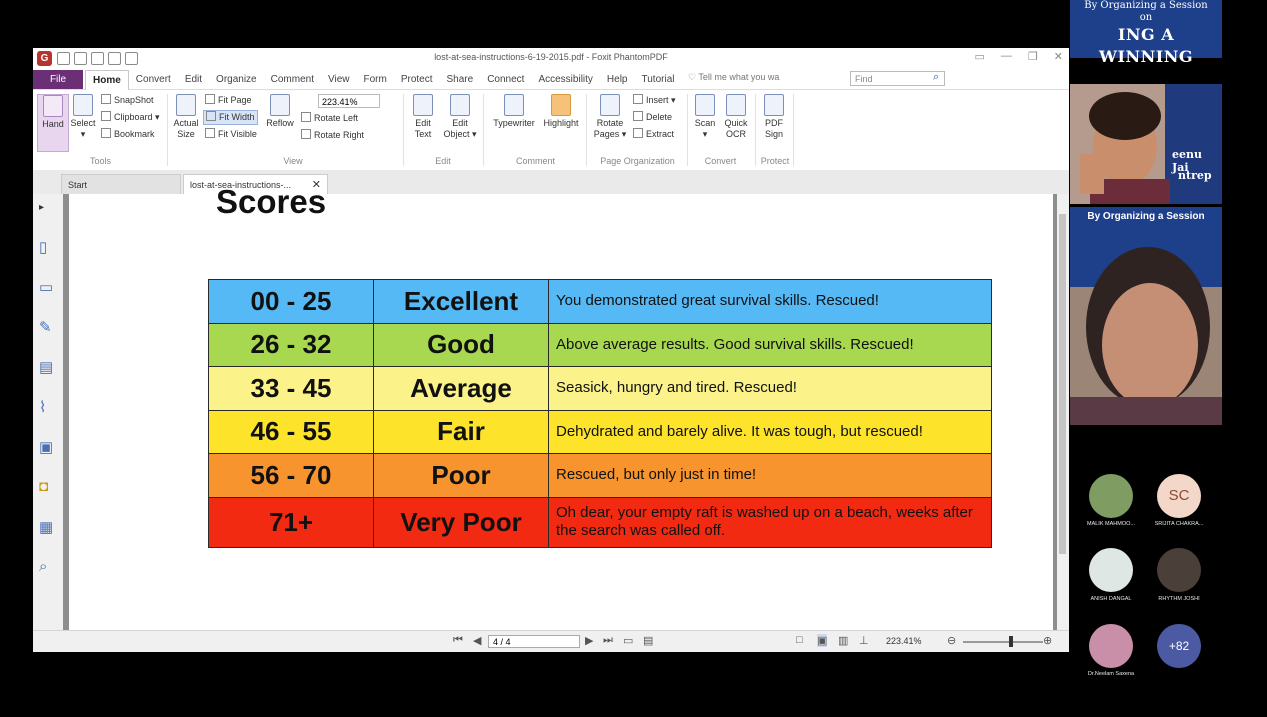 This screenshot has height=717, width=1267. Describe the element at coordinates (460, 80) in the screenshot. I see `tab-share: Share` at that location.